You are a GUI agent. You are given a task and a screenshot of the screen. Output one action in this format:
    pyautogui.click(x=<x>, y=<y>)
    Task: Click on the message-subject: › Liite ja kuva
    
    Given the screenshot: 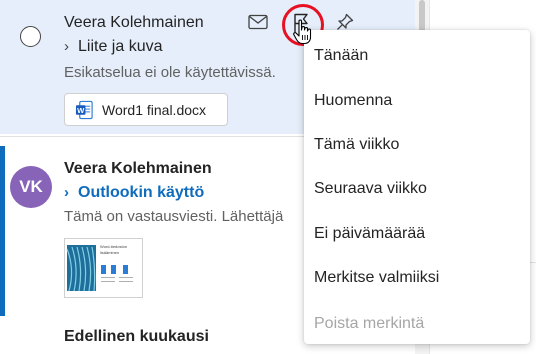 What is the action you would take?
    pyautogui.click(x=113, y=47)
    